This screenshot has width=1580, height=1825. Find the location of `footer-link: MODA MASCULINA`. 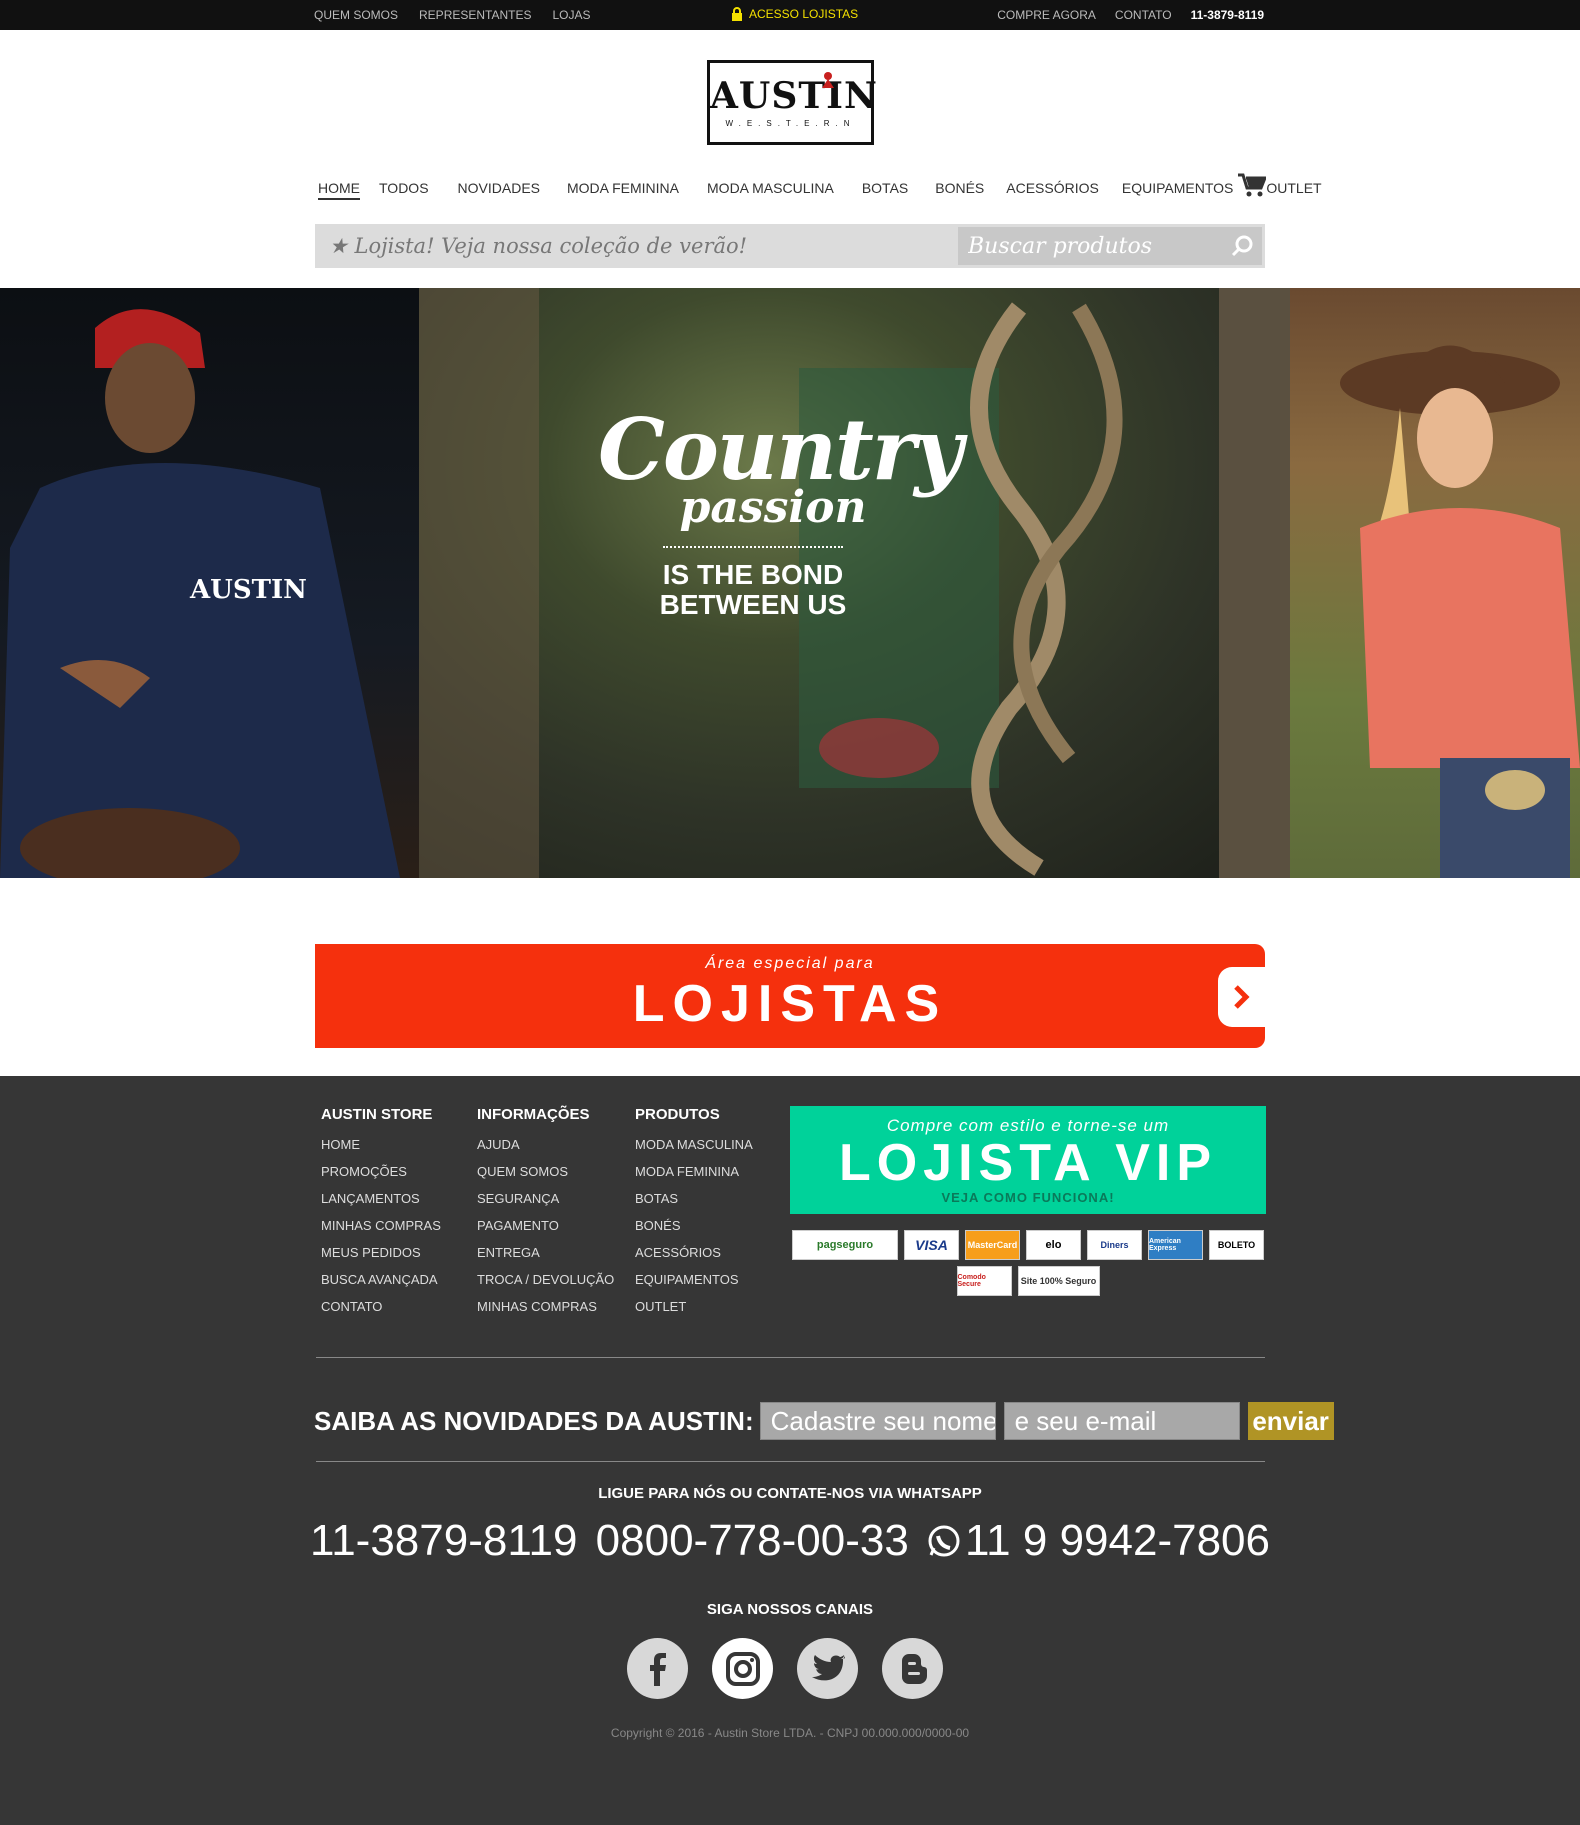

footer-link: MODA MASCULINA is located at coordinates (694, 1144).